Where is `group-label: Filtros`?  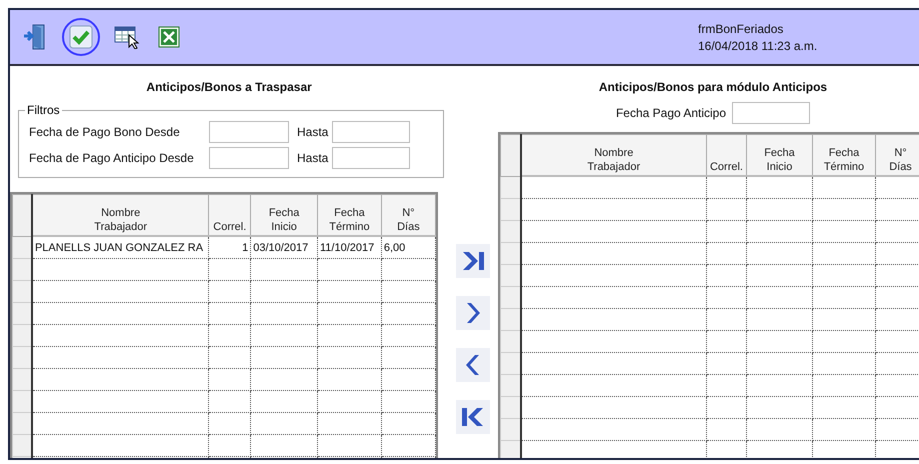 group-label: Filtros is located at coordinates (43, 110).